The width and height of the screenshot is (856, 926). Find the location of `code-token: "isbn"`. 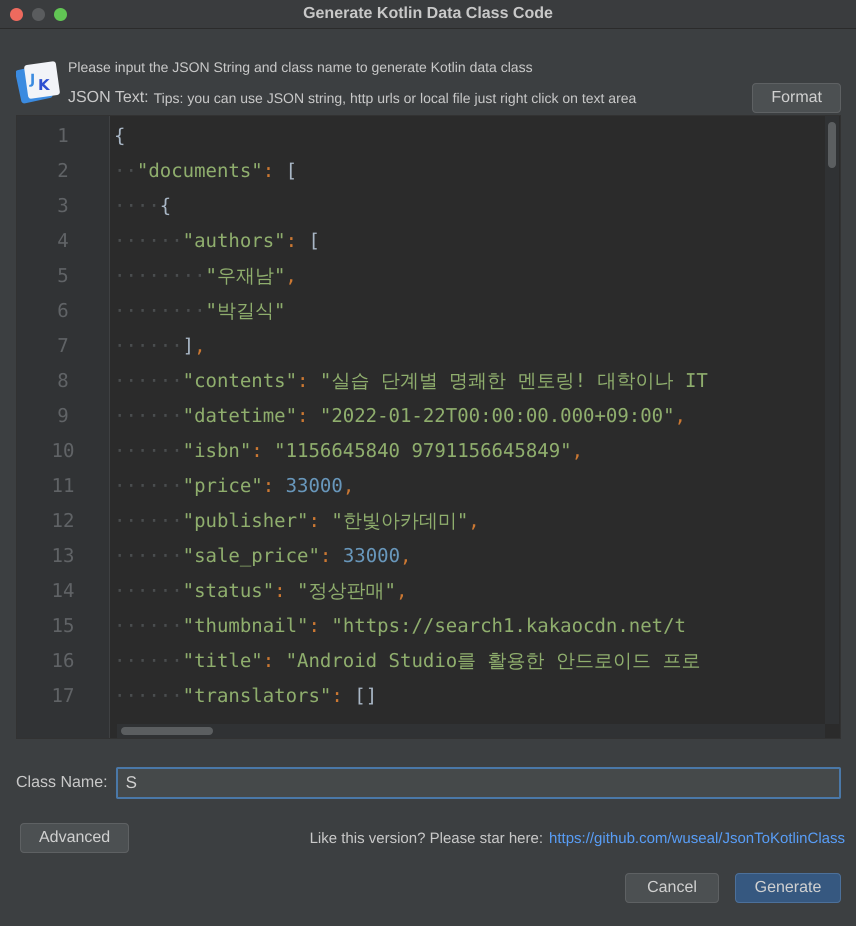

code-token: "isbn" is located at coordinates (217, 451).